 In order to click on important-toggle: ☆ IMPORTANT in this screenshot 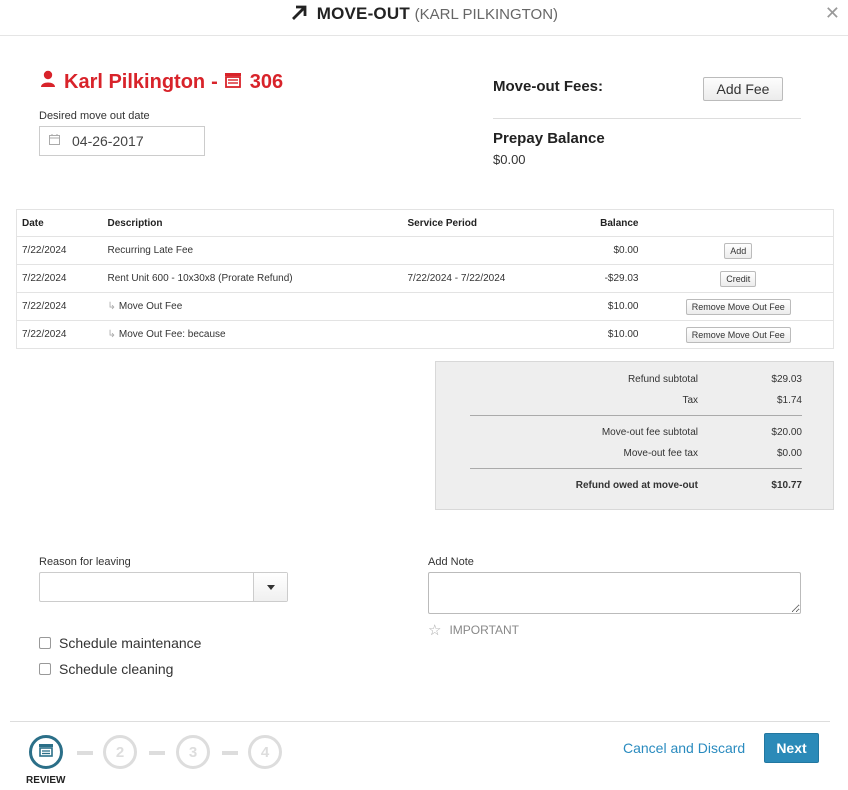, I will do `click(473, 630)`.